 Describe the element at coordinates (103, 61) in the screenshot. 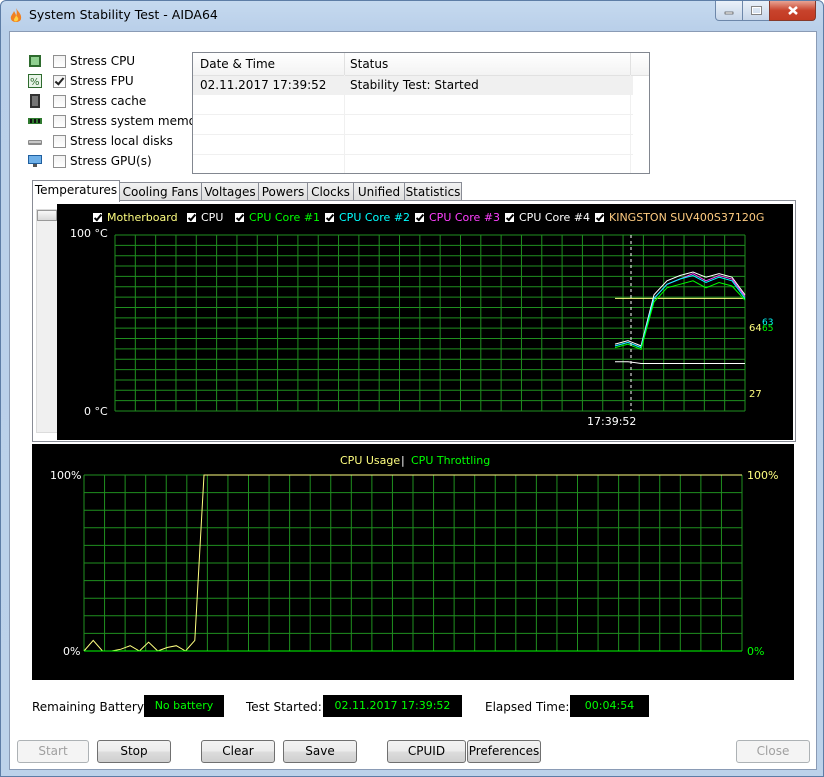

I see `stress-cpu-label: Stress CPU` at that location.